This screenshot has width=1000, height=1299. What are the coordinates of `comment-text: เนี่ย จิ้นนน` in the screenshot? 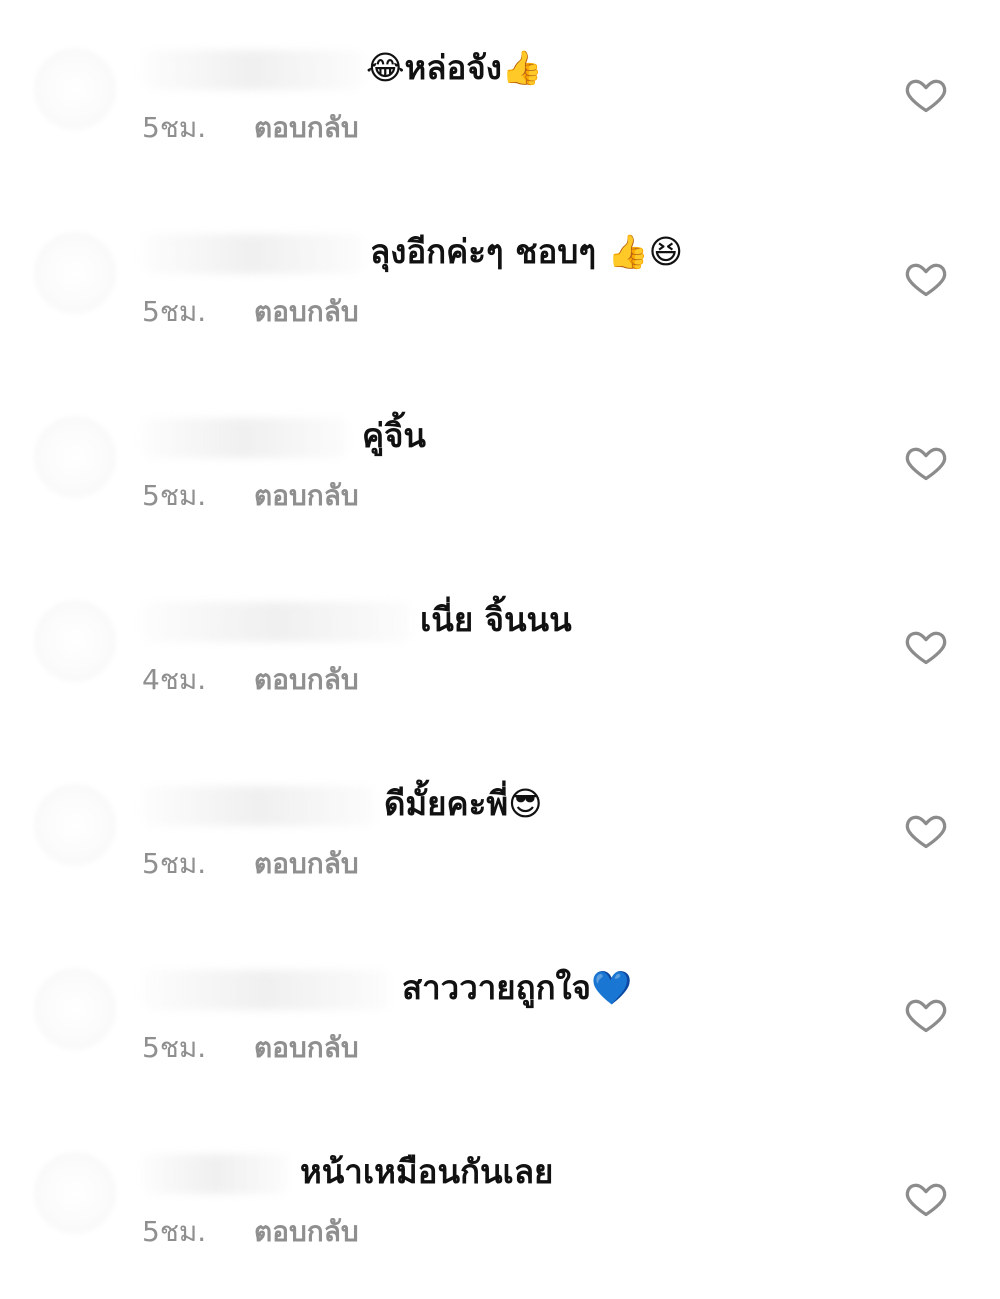 It's located at (496, 619).